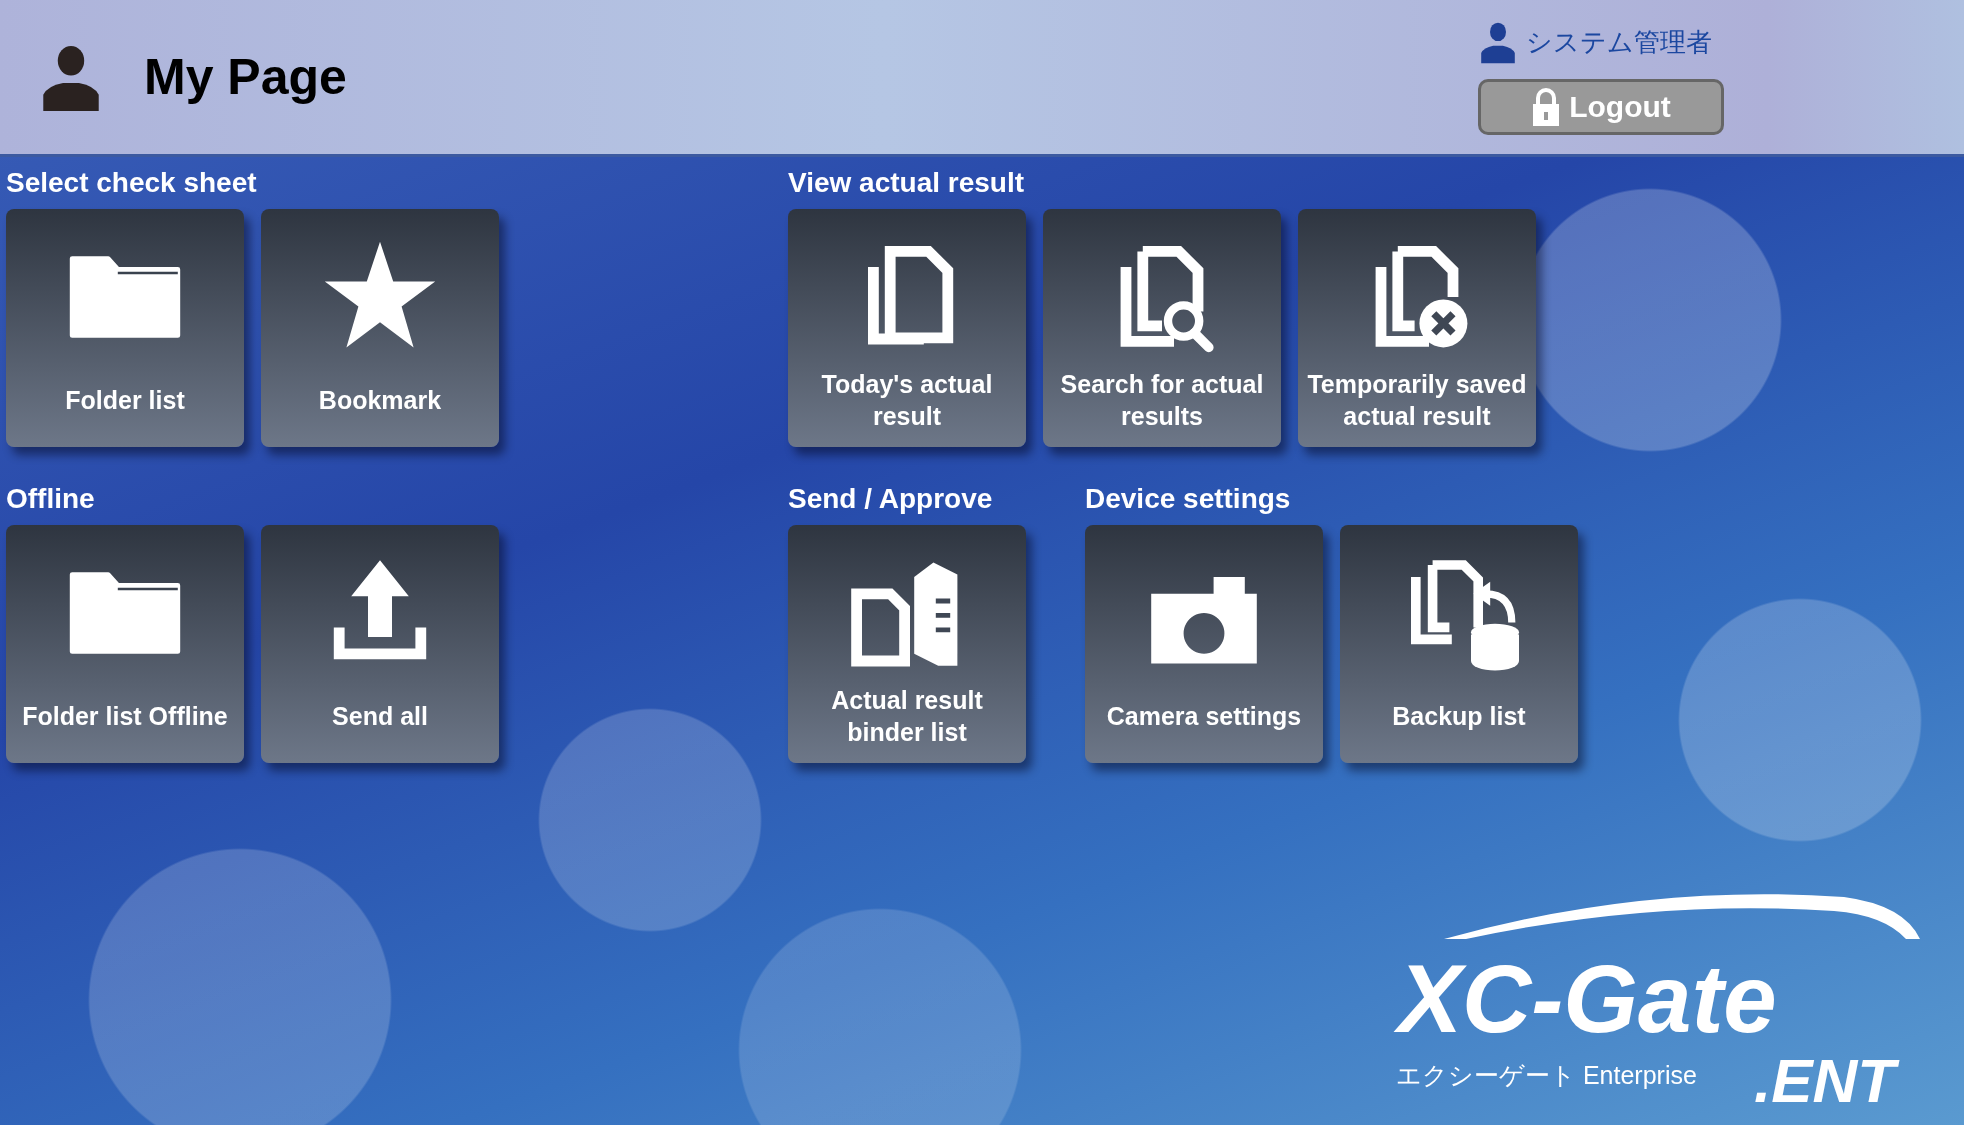  I want to click on section-heading: Send / Approve, so click(891, 499).